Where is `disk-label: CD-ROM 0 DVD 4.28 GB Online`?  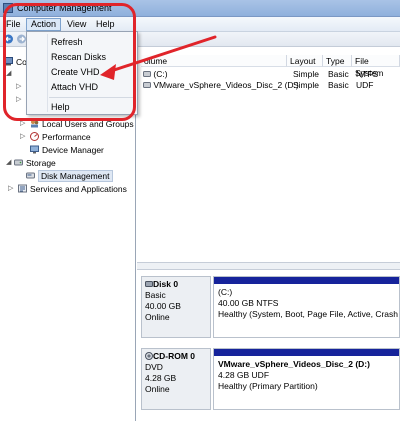
disk-label: CD-ROM 0 DVD 4.28 GB Online is located at coordinates (176, 379).